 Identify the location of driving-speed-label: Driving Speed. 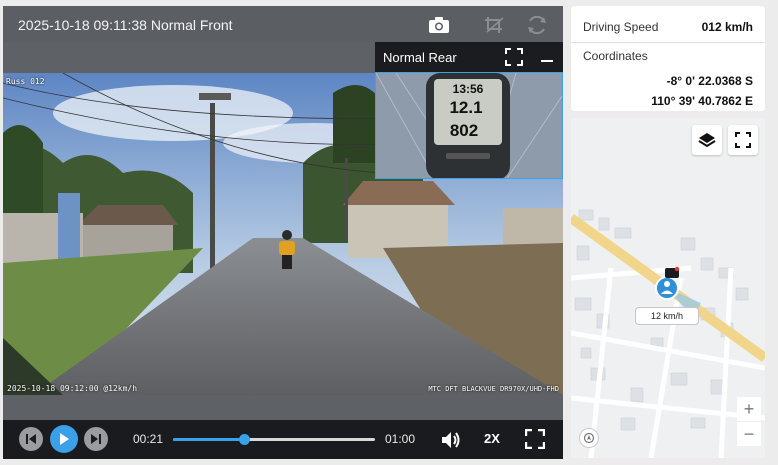
(621, 27).